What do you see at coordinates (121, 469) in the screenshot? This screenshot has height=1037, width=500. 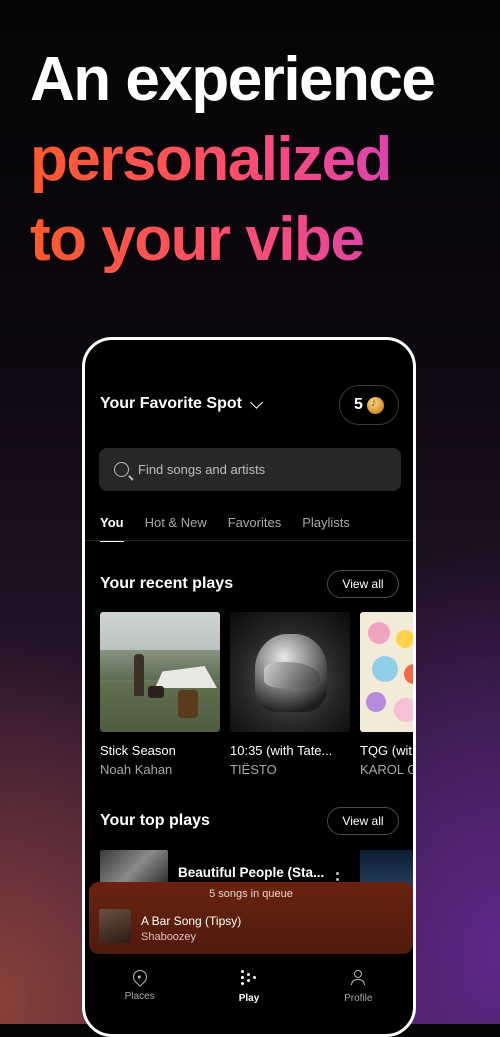 I see `search-icon` at bounding box center [121, 469].